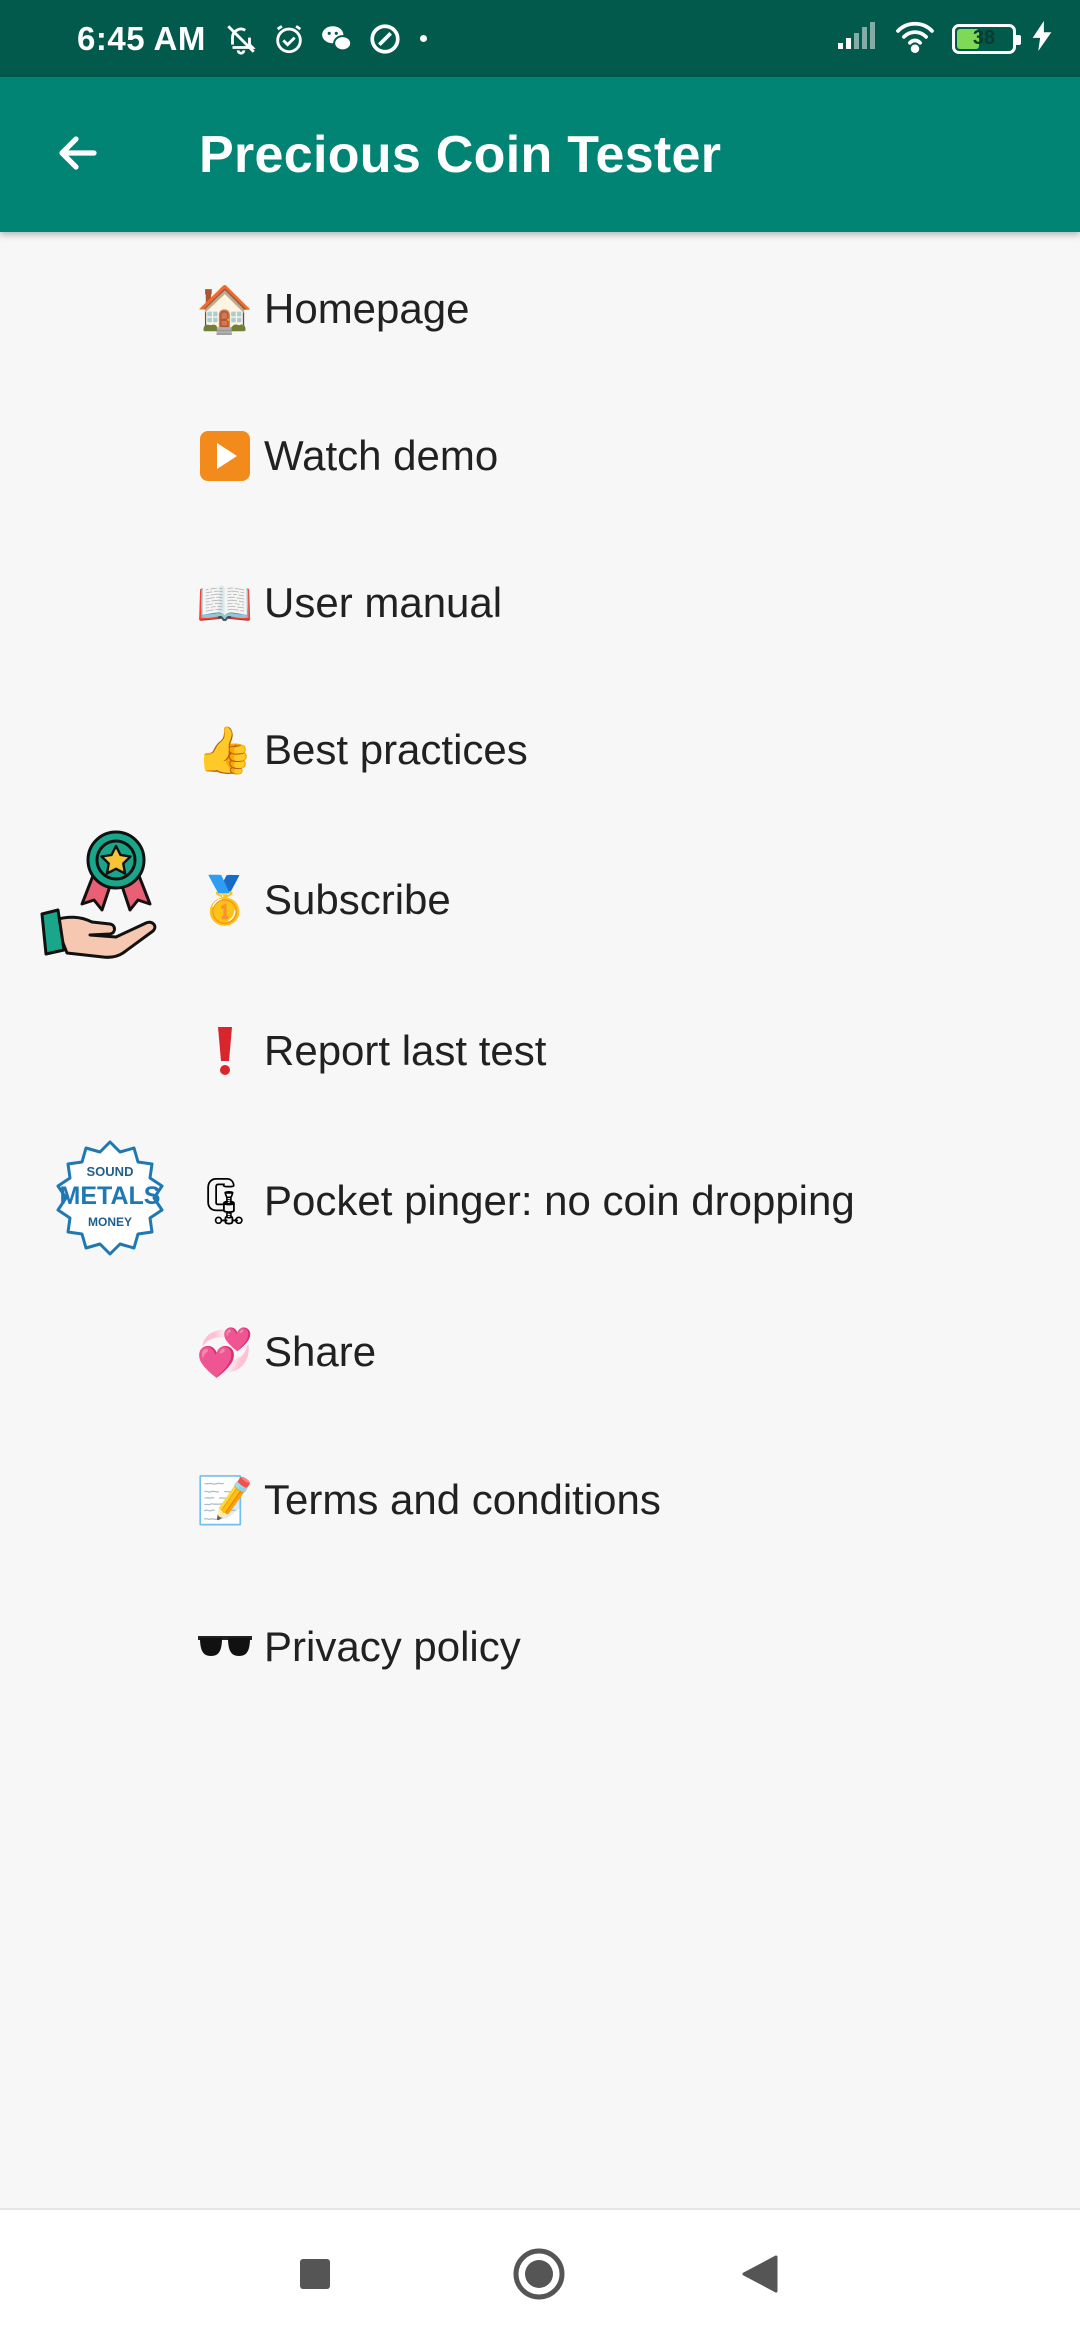 This screenshot has height=2340, width=1080. Describe the element at coordinates (460, 154) in the screenshot. I see `page-title: Precious Coin Tester` at that location.